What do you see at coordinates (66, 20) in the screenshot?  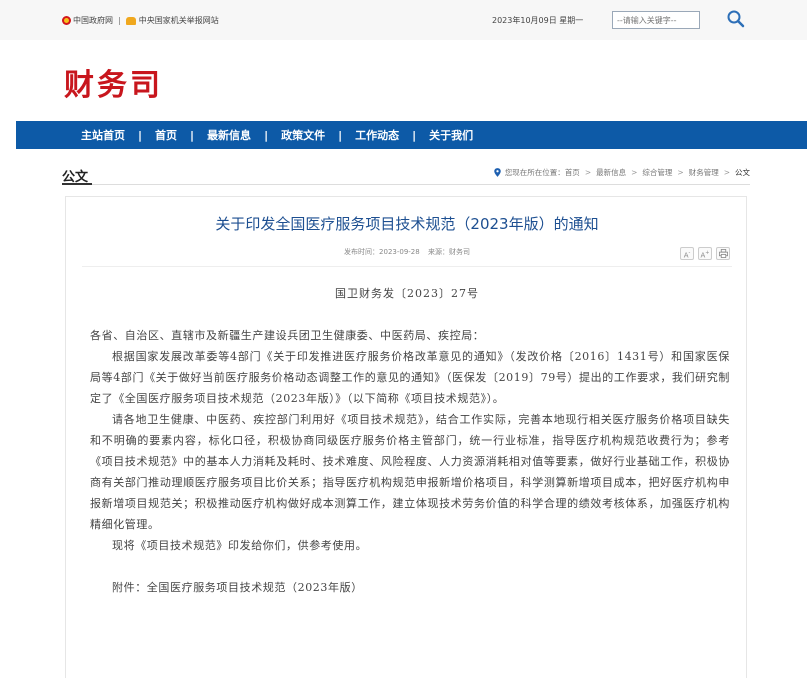 I see `national-emblem-icon` at bounding box center [66, 20].